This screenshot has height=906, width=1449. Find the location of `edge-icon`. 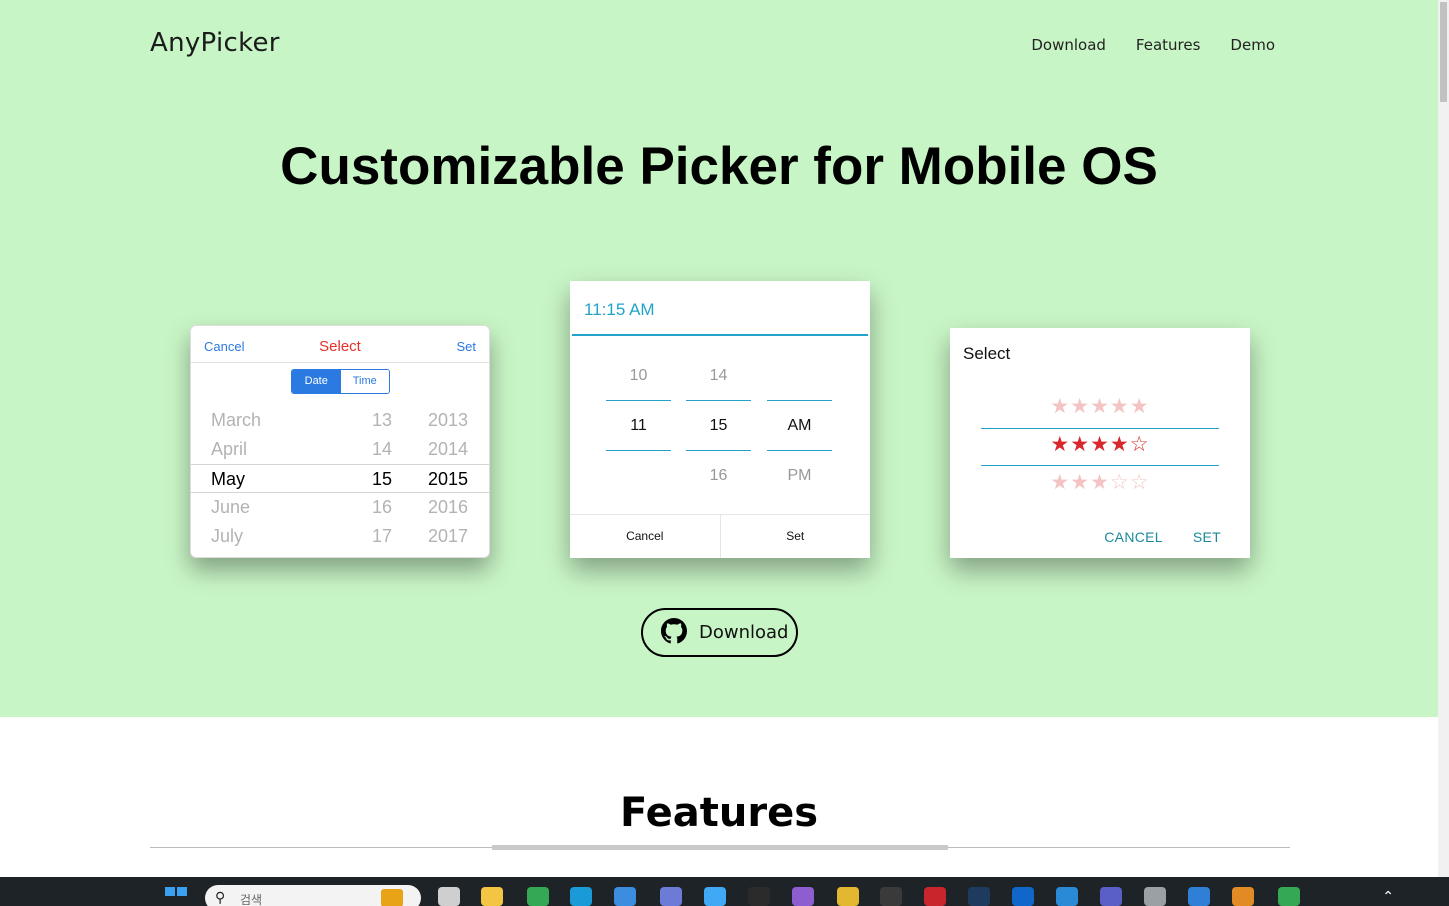

edge-icon is located at coordinates (581, 896).